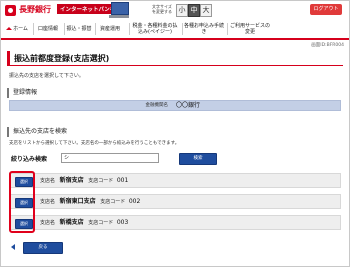  Describe the element at coordinates (175, 58) in the screenshot. I see `page-title: 振込前都度登録(支店選択)` at that location.